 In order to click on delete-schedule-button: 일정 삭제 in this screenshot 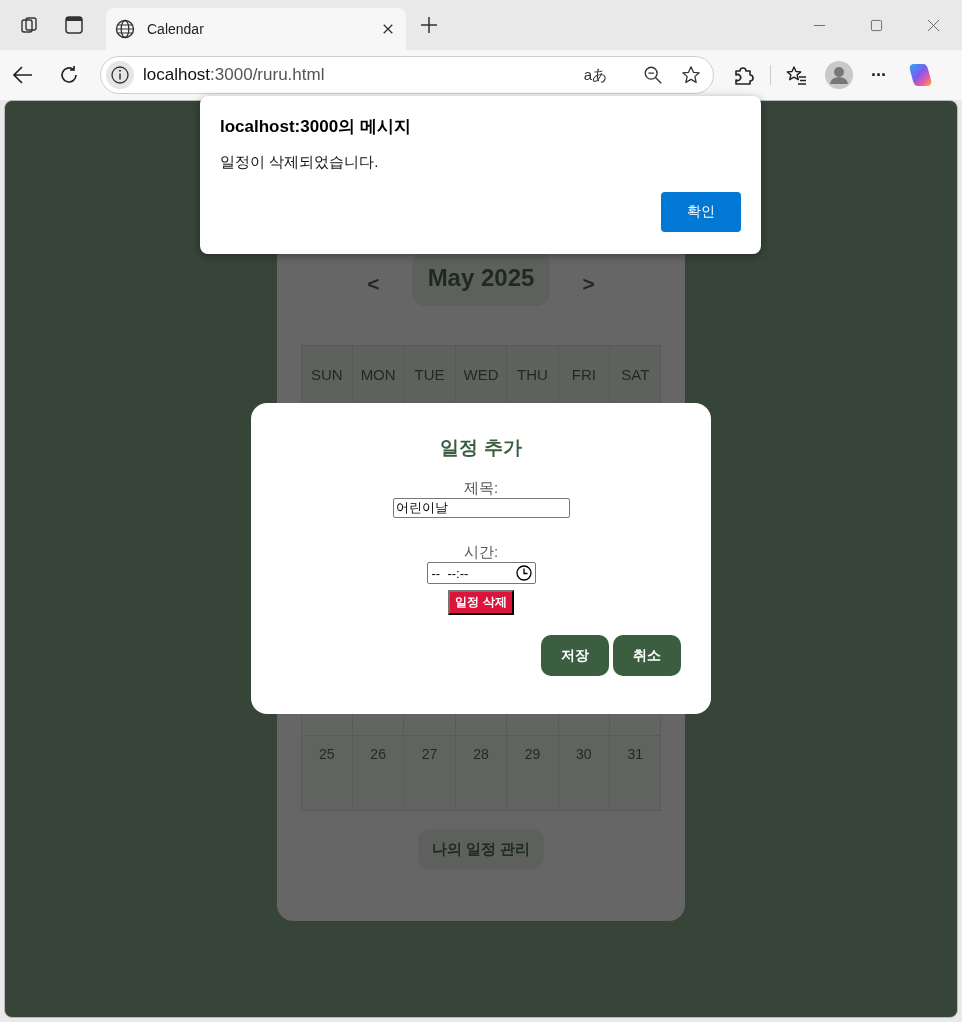, I will do `click(481, 602)`.